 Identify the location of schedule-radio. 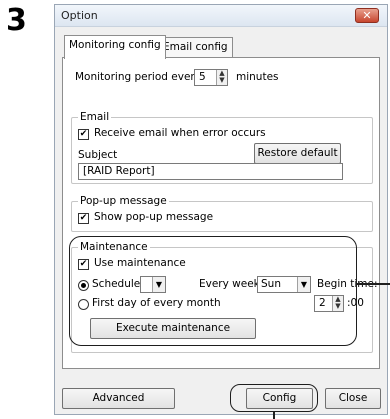
(83, 285).